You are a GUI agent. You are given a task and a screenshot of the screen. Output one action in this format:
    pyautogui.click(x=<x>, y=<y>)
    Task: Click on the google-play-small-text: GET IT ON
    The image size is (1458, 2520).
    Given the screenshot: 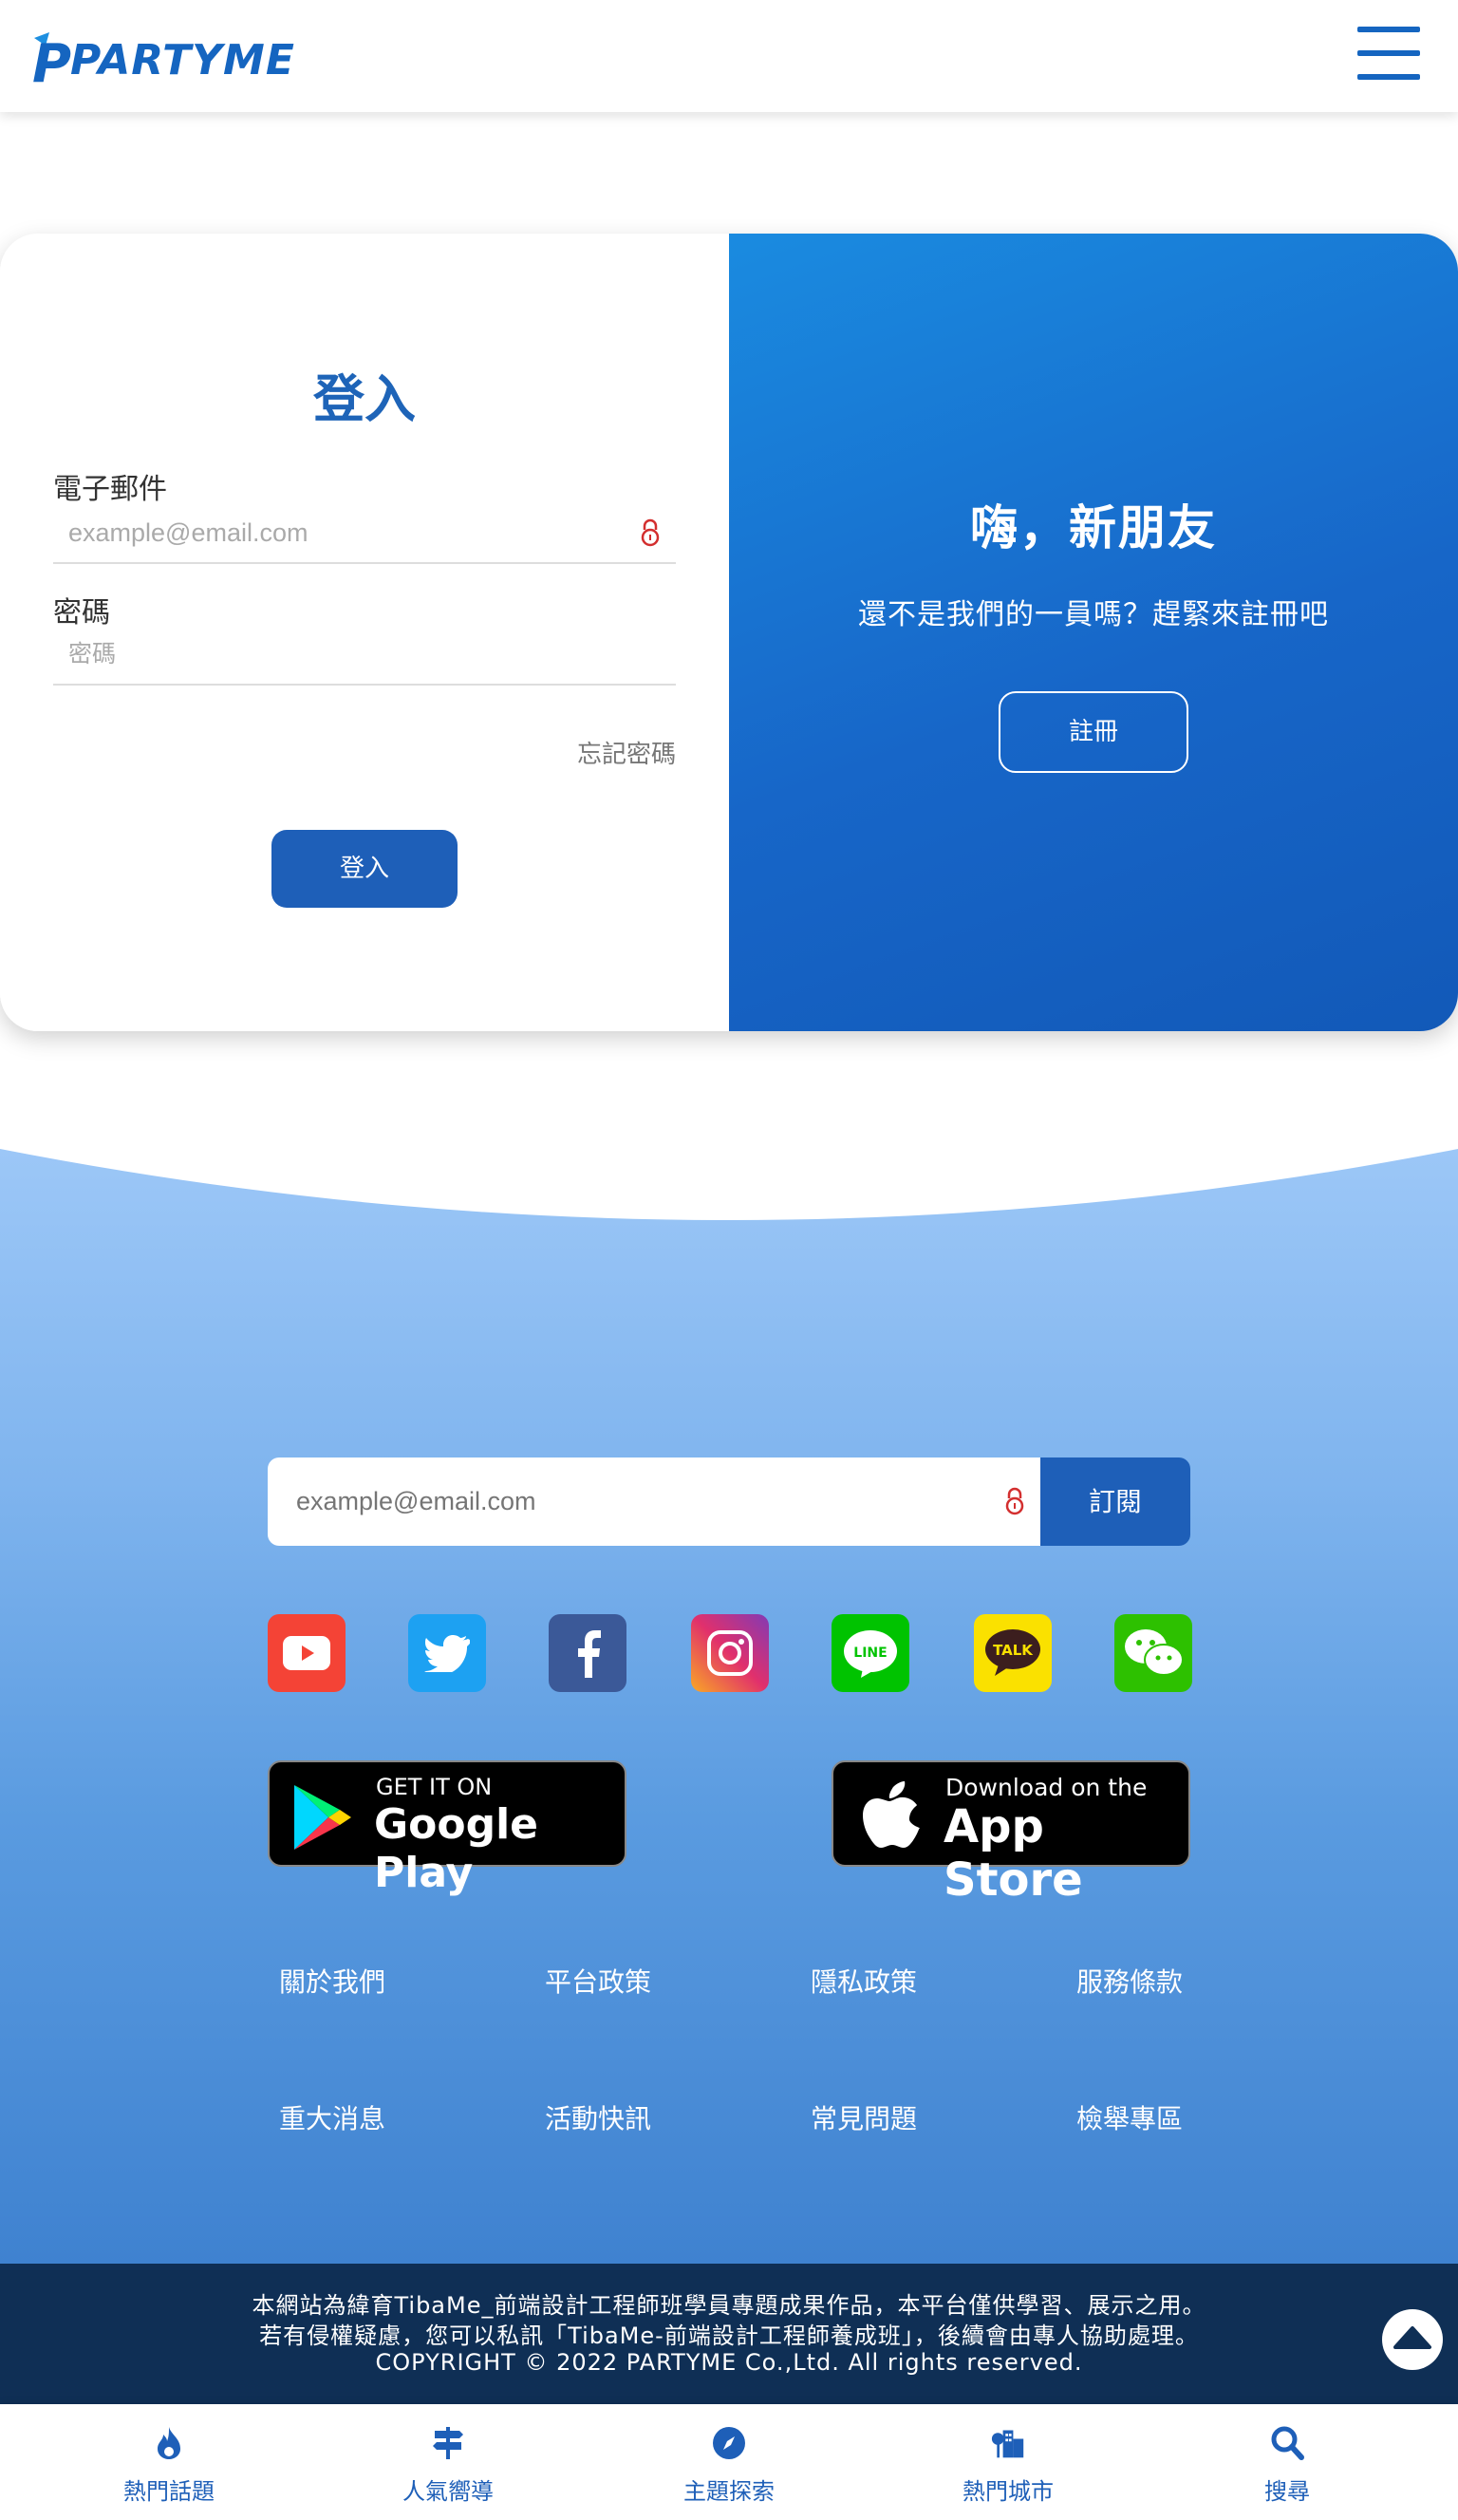 What is the action you would take?
    pyautogui.click(x=435, y=1787)
    